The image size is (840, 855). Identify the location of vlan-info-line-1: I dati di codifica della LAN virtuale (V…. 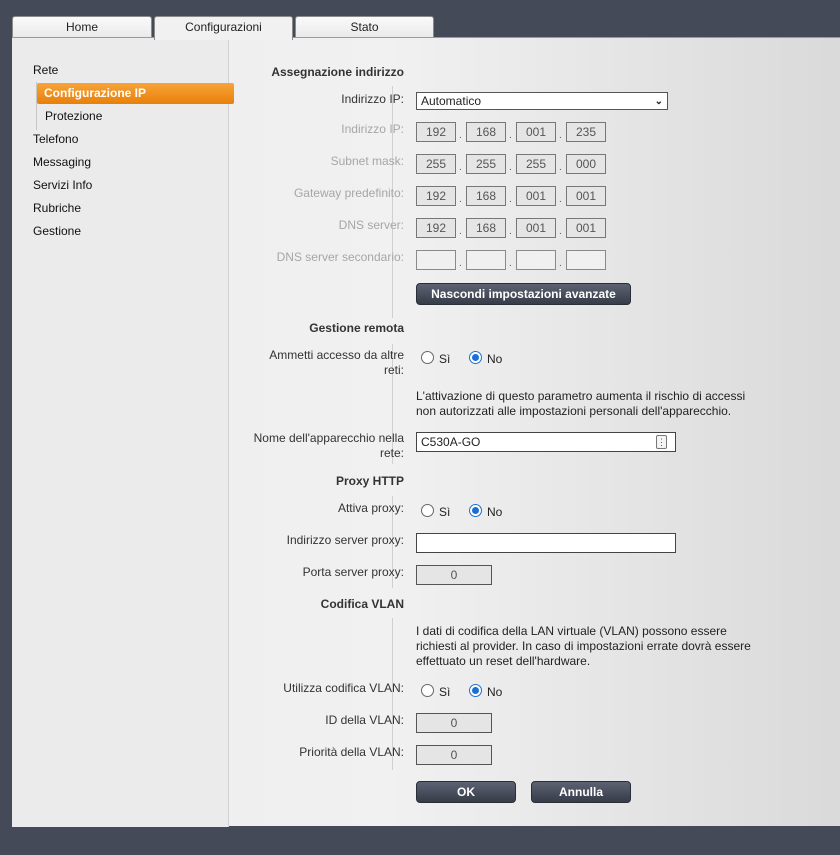
(571, 631).